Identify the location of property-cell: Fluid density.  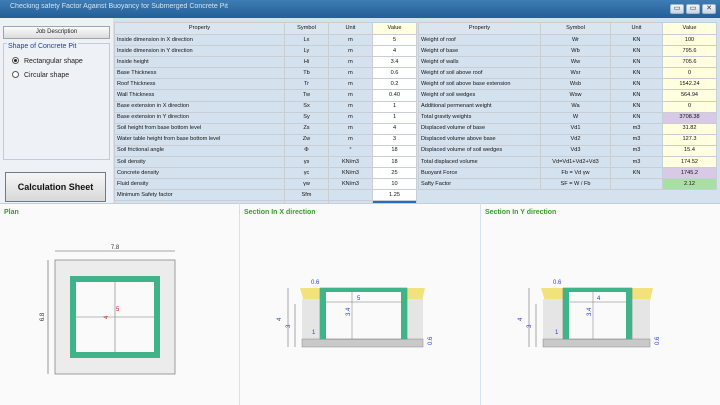
(199, 184).